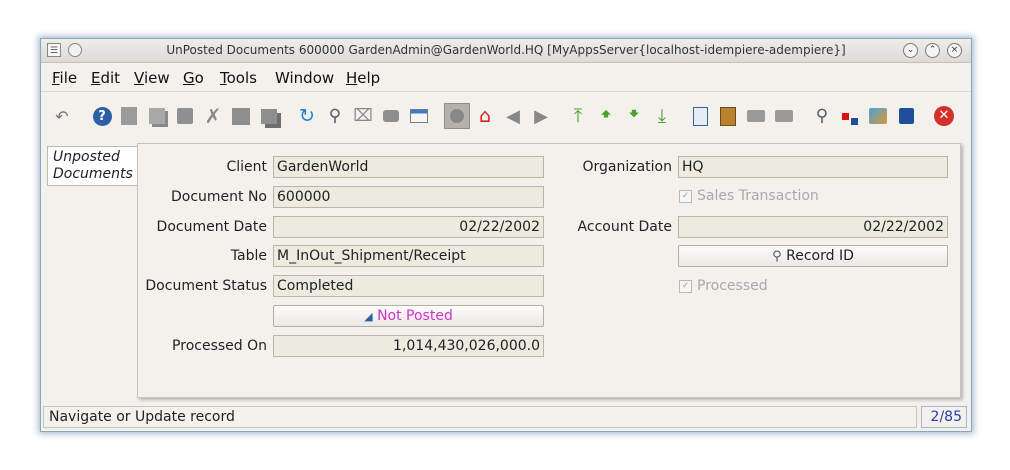 This screenshot has height=470, width=1010. Describe the element at coordinates (932, 50) in the screenshot. I see `maximize-icon: ⌃` at that location.